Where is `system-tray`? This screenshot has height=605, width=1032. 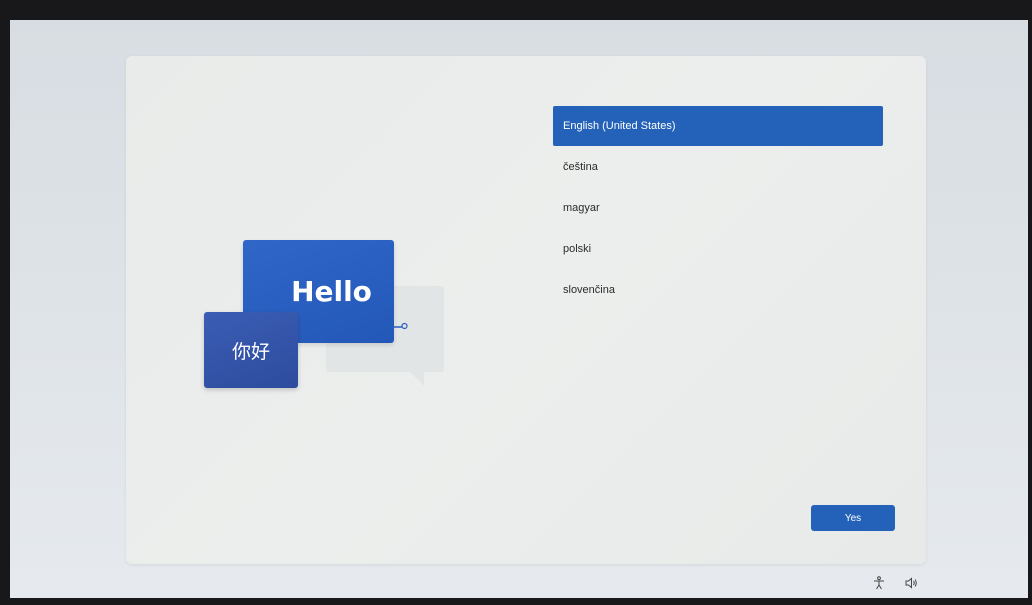
system-tray is located at coordinates (895, 583).